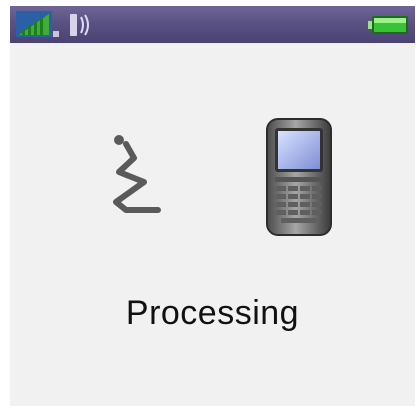 Image resolution: width=419 pixels, height=409 pixels. Describe the element at coordinates (37, 24) in the screenshot. I see `signal-strength-icon` at that location.